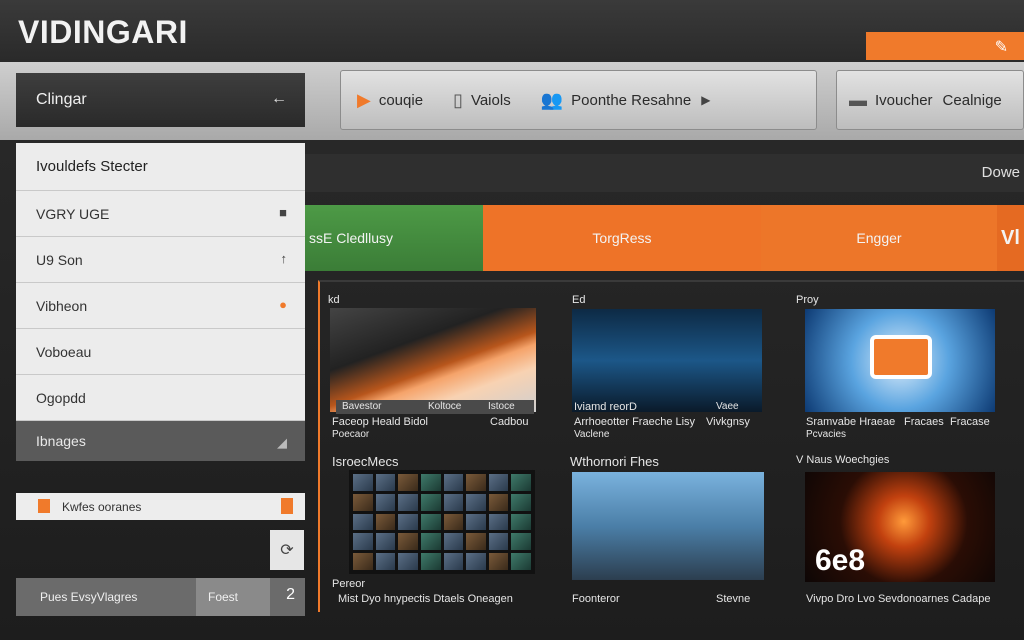 This screenshot has height=640, width=1024. Describe the element at coordinates (733, 599) in the screenshot. I see `card-caption: Stevne` at that location.